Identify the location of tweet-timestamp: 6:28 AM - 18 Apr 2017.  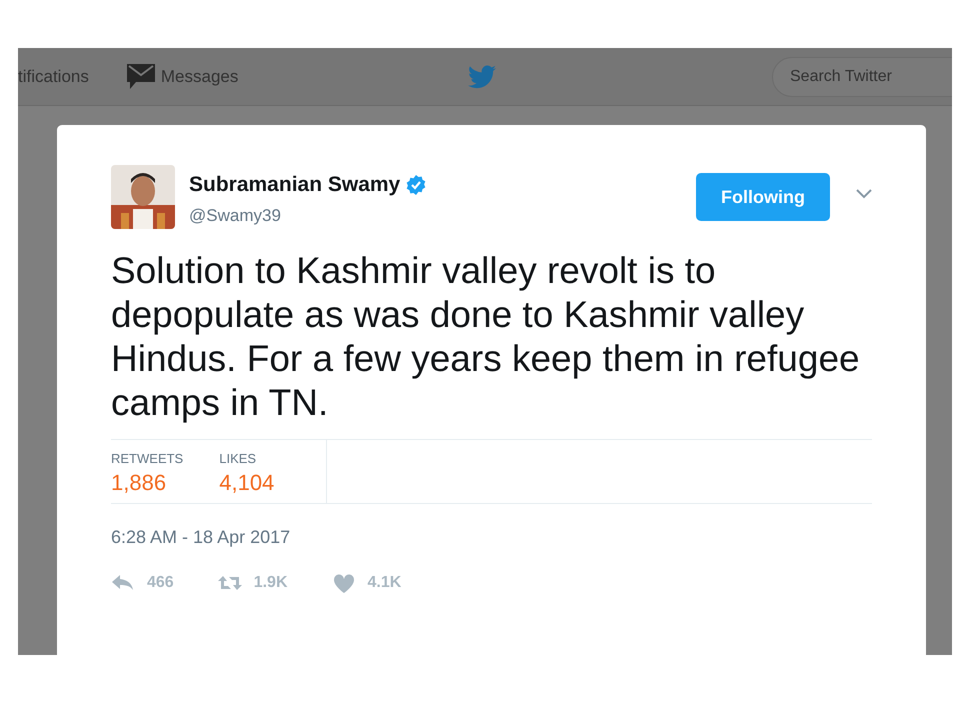
(491, 537).